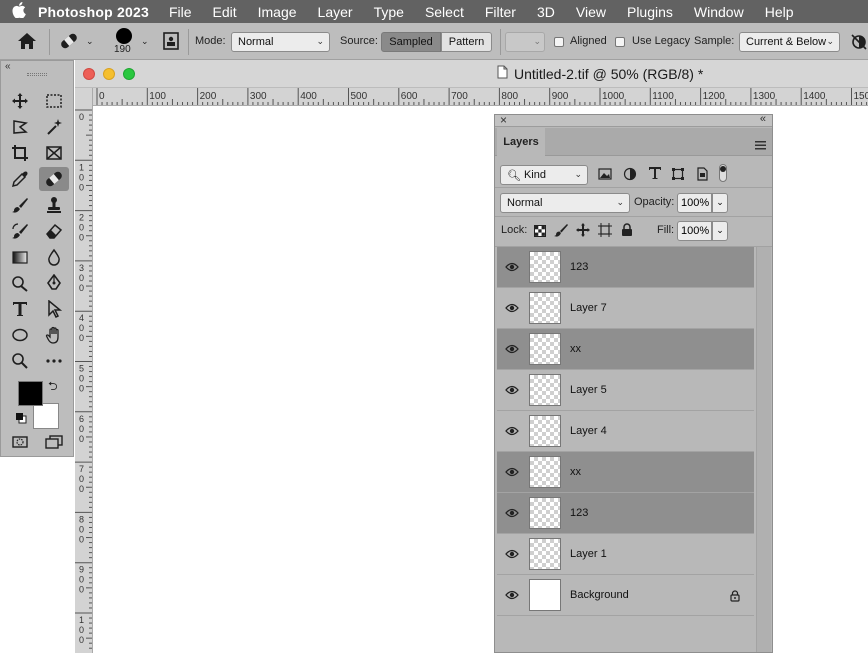 The width and height of the screenshot is (868, 653). What do you see at coordinates (109, 74) in the screenshot?
I see `minimize-window-icon` at bounding box center [109, 74].